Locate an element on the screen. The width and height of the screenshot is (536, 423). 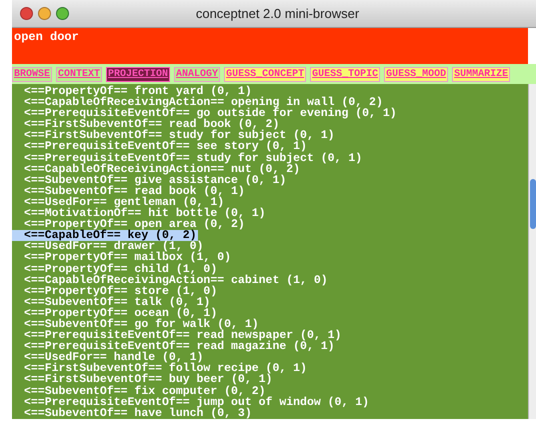
tab: ANALOGY is located at coordinates (197, 74).